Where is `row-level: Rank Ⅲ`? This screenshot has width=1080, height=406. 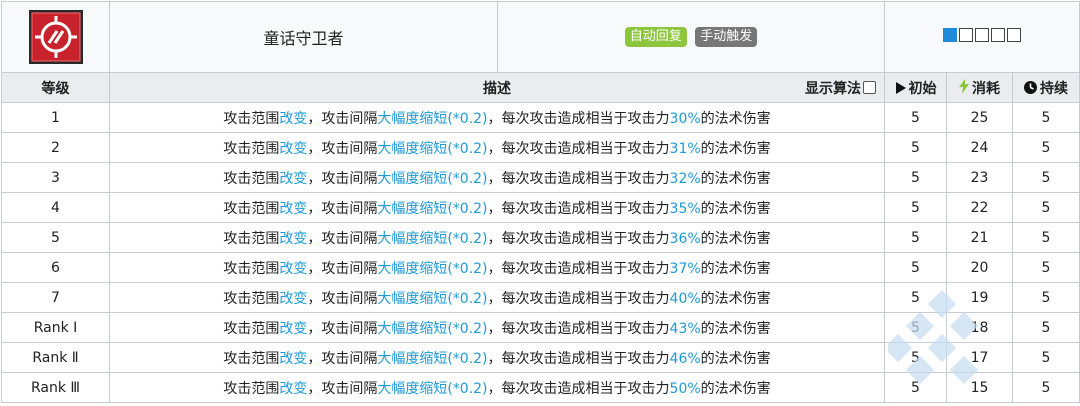 row-level: Rank Ⅲ is located at coordinates (55, 387).